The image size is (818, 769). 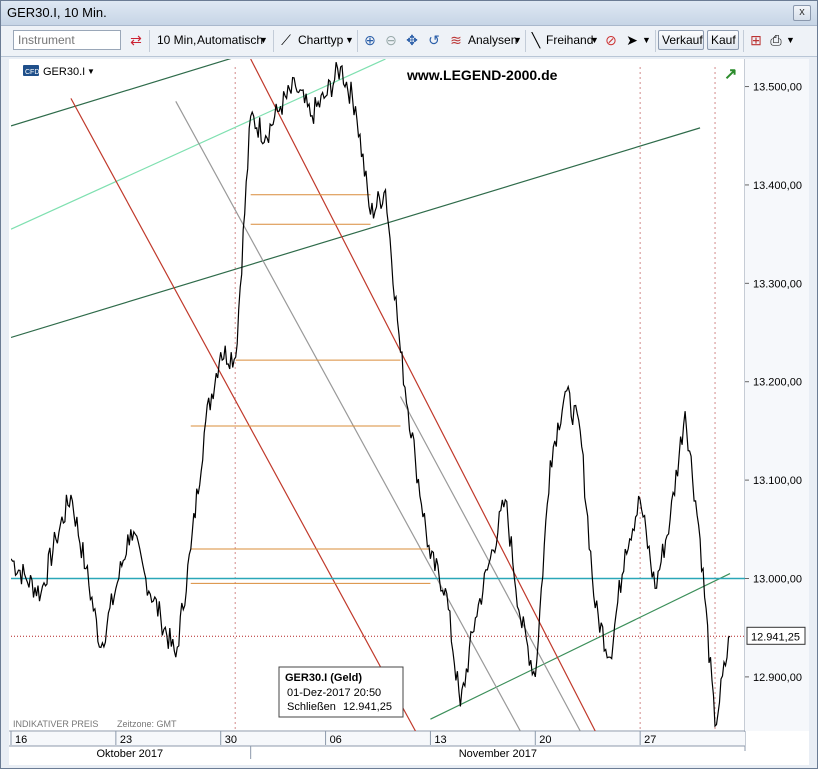 I want to click on y-tick-label: 13.200,00, so click(x=777, y=383).